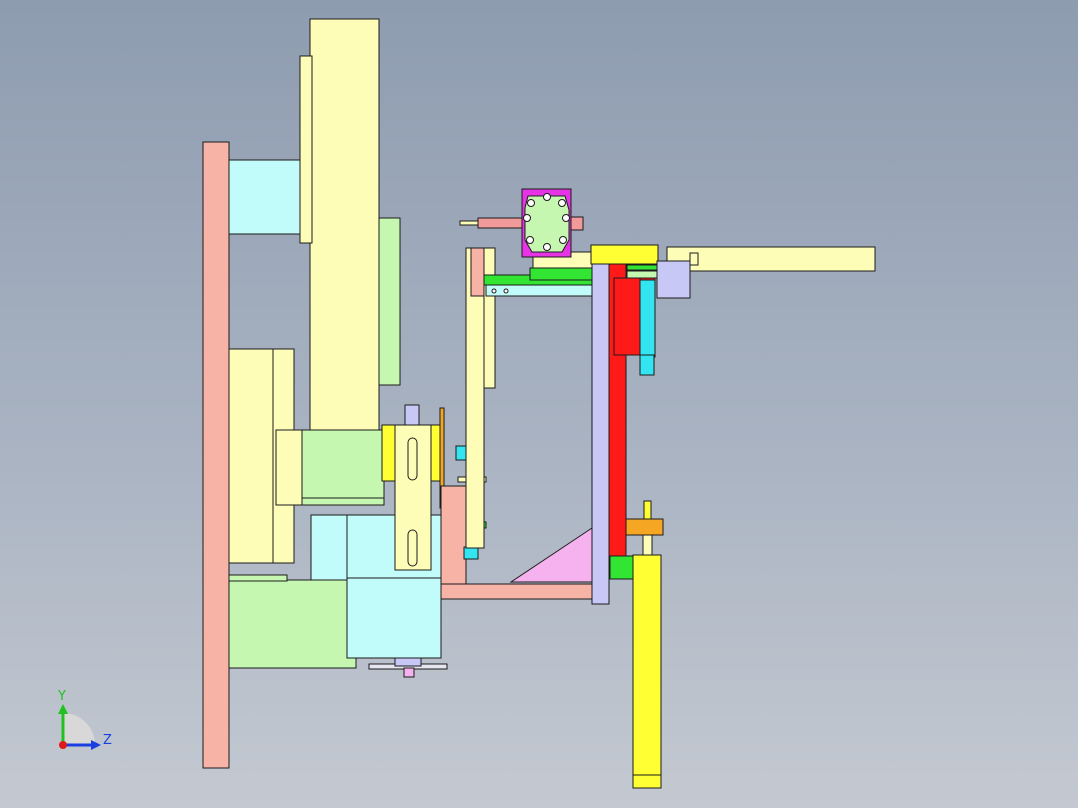  What do you see at coordinates (551, 555) in the screenshot?
I see `pink-gusset` at bounding box center [551, 555].